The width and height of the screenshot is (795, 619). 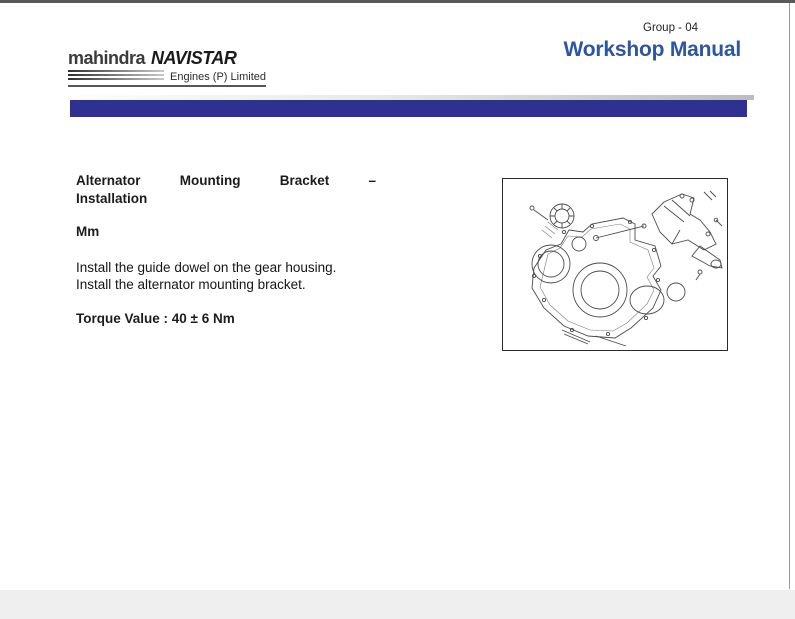 What do you see at coordinates (191, 284) in the screenshot?
I see `instruction-line: Install the alternator mounting bracket.` at bounding box center [191, 284].